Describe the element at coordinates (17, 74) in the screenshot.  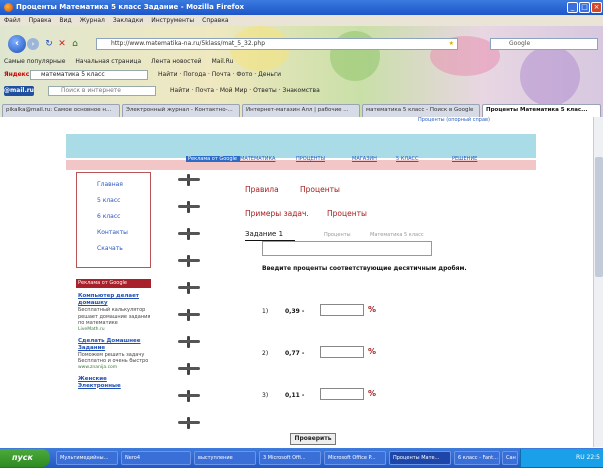
I see `yandex-logo: Яндекс` at that location.